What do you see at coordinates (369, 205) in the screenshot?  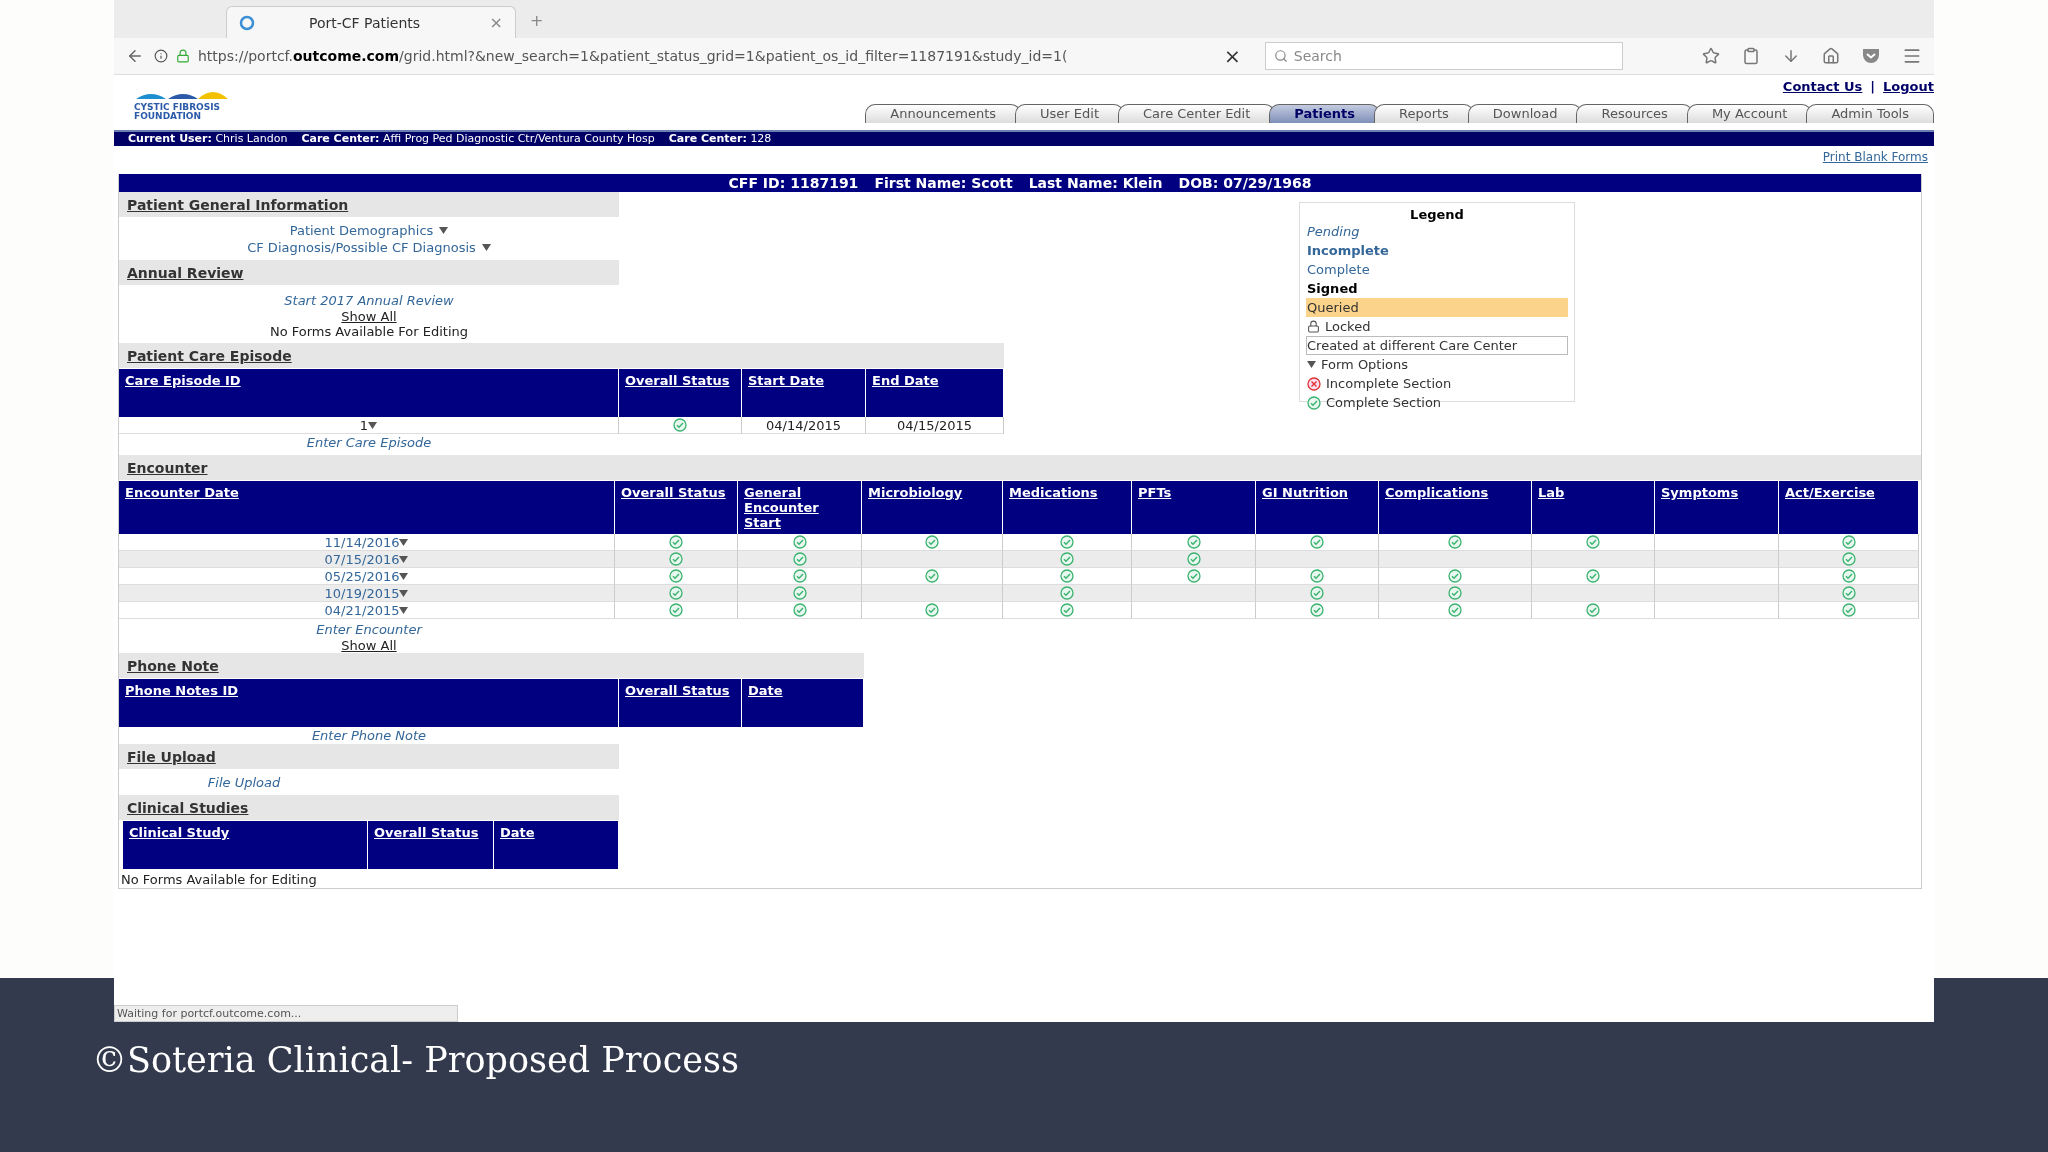 I see `section-title: Patient General Information` at bounding box center [369, 205].